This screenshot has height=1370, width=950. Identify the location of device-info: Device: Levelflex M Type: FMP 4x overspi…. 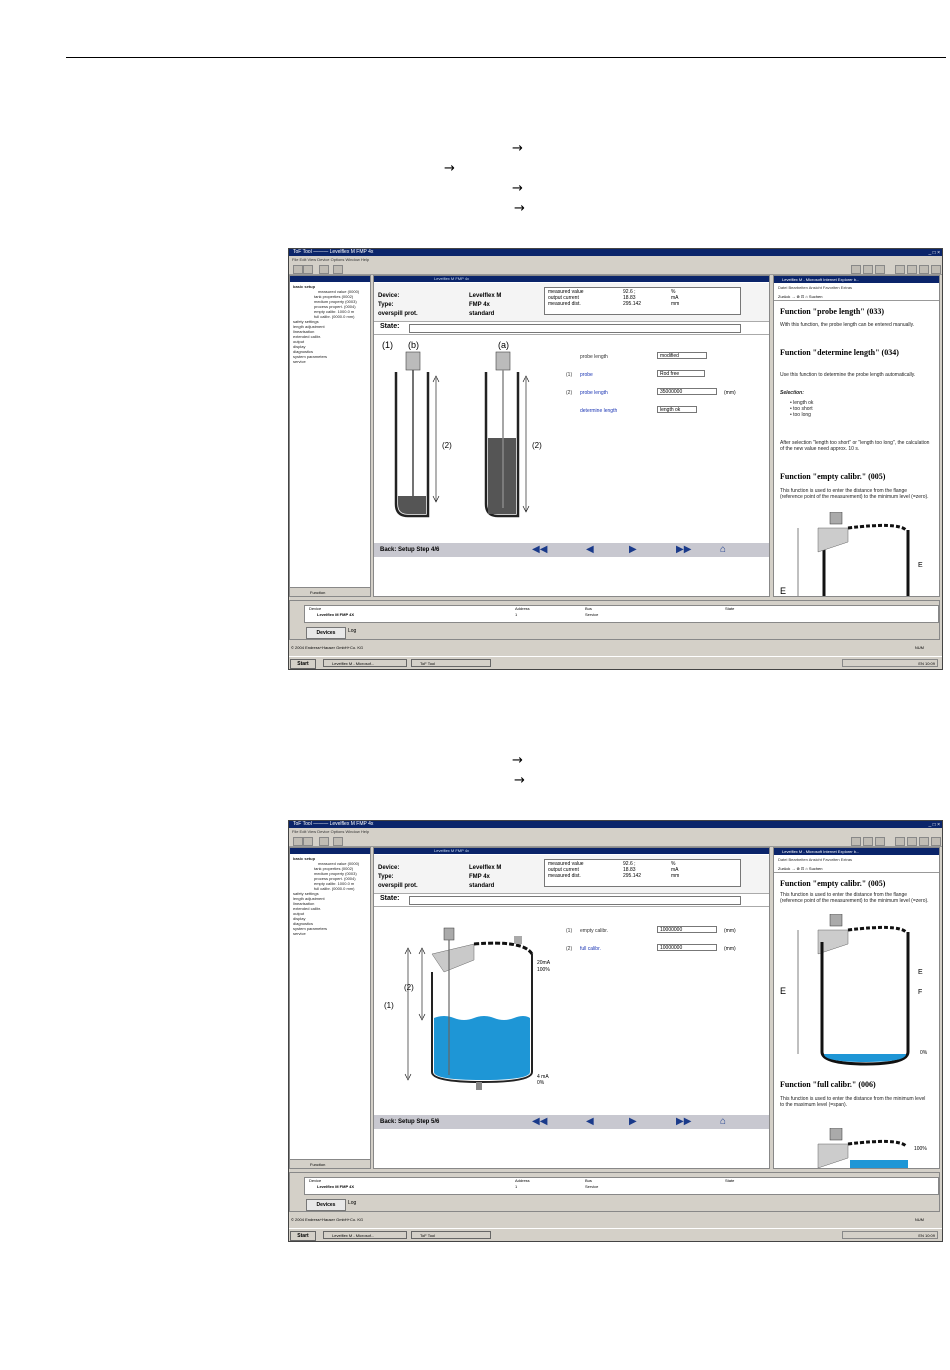
(571, 874).